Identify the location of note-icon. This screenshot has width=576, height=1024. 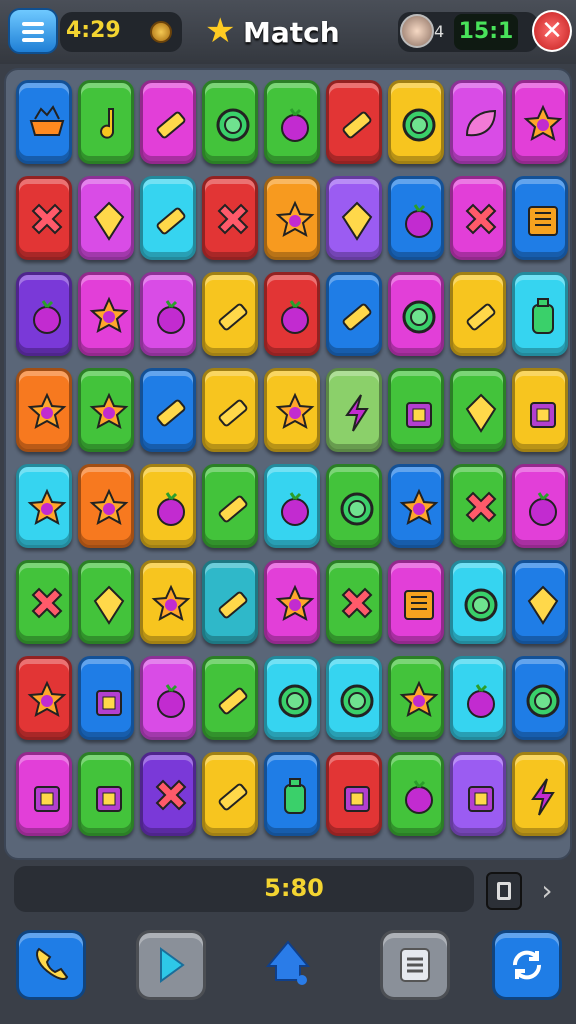
(107, 123).